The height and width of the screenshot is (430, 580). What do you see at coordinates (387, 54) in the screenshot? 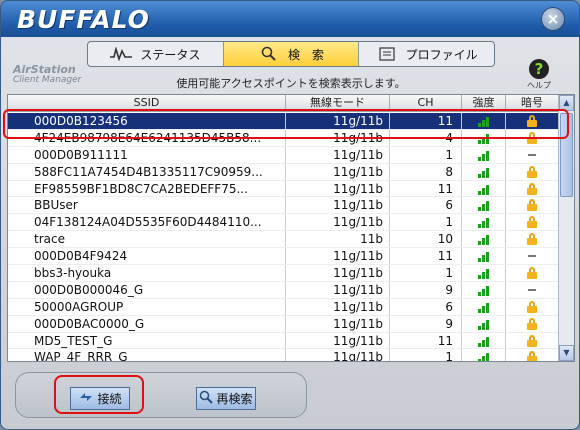
I see `profile-list-icon` at bounding box center [387, 54].